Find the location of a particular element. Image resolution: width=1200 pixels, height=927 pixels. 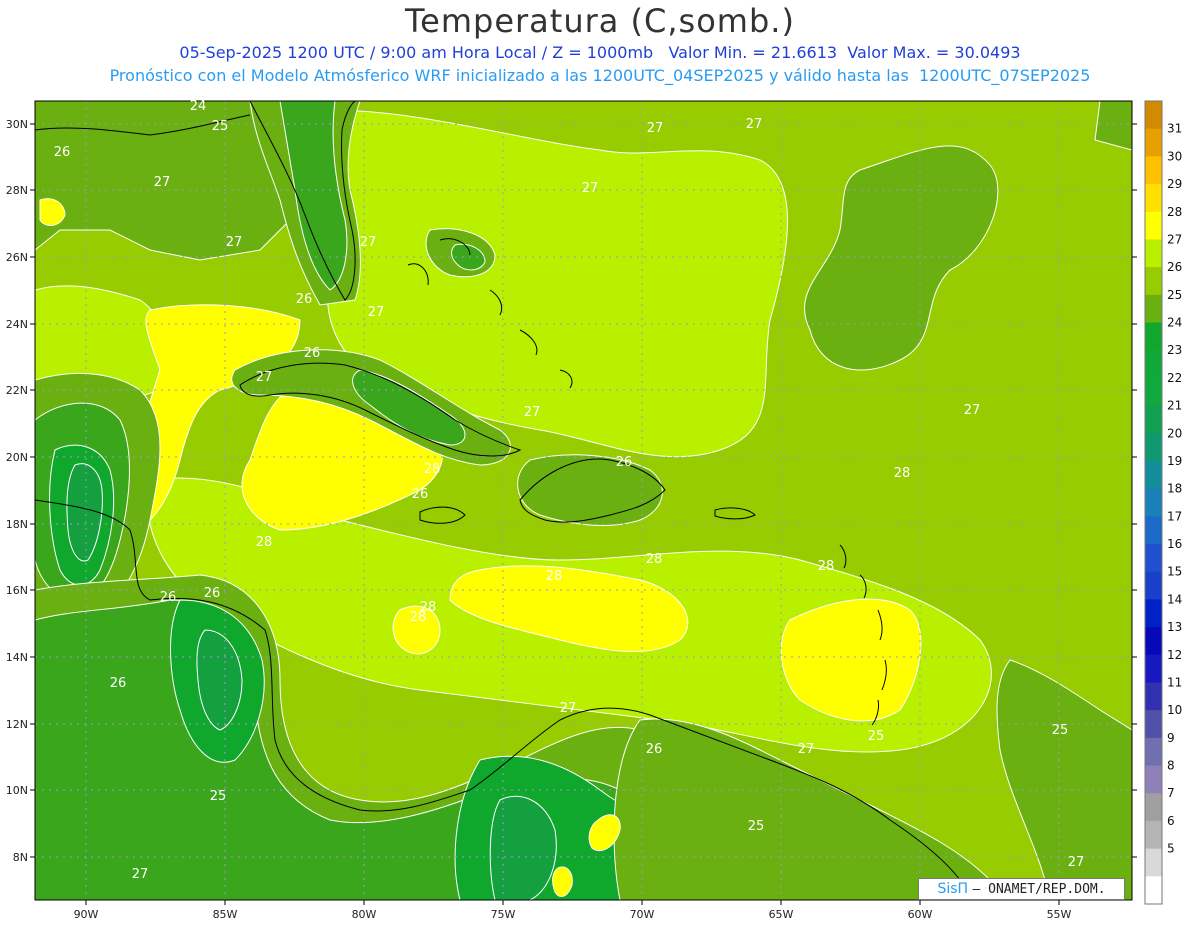

colorbar-label: 16 is located at coordinates (1174, 544).